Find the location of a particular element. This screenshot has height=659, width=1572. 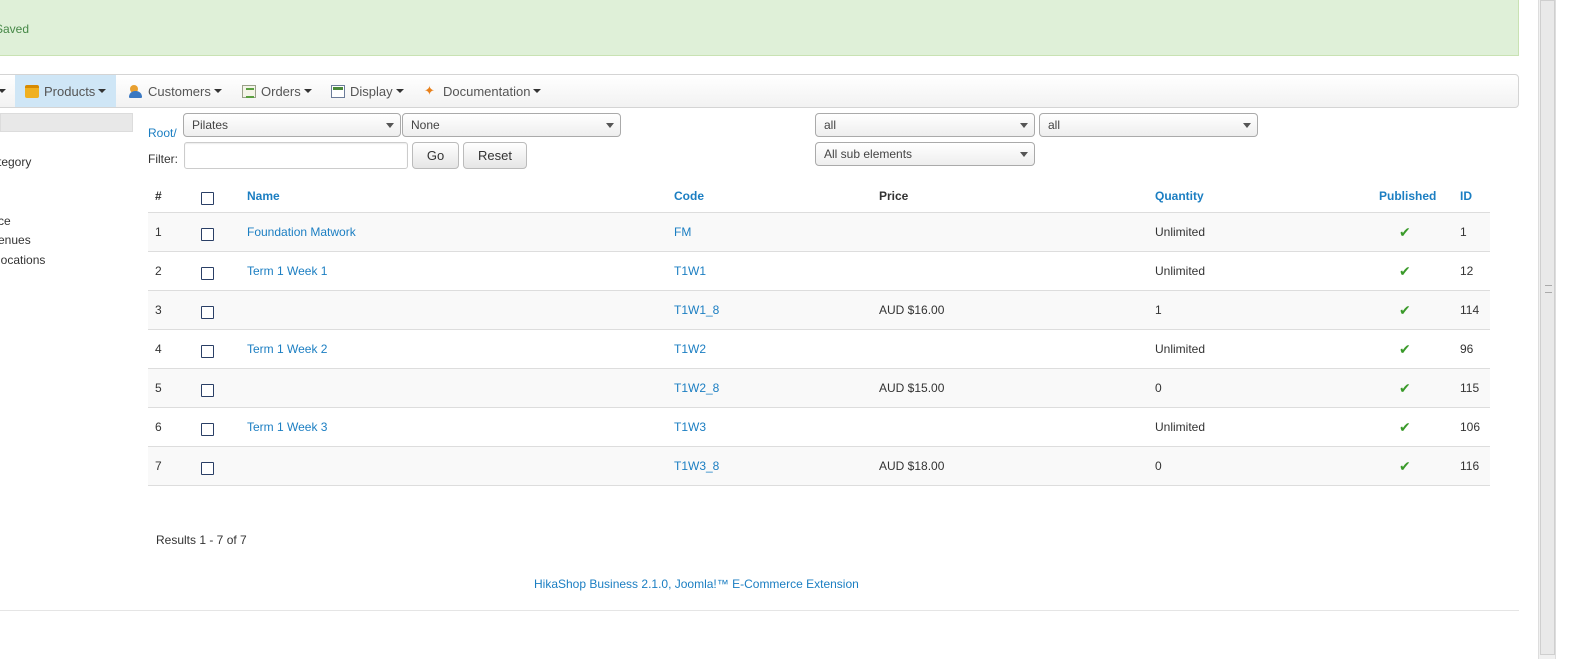

select-all-checkbox is located at coordinates (207, 198).